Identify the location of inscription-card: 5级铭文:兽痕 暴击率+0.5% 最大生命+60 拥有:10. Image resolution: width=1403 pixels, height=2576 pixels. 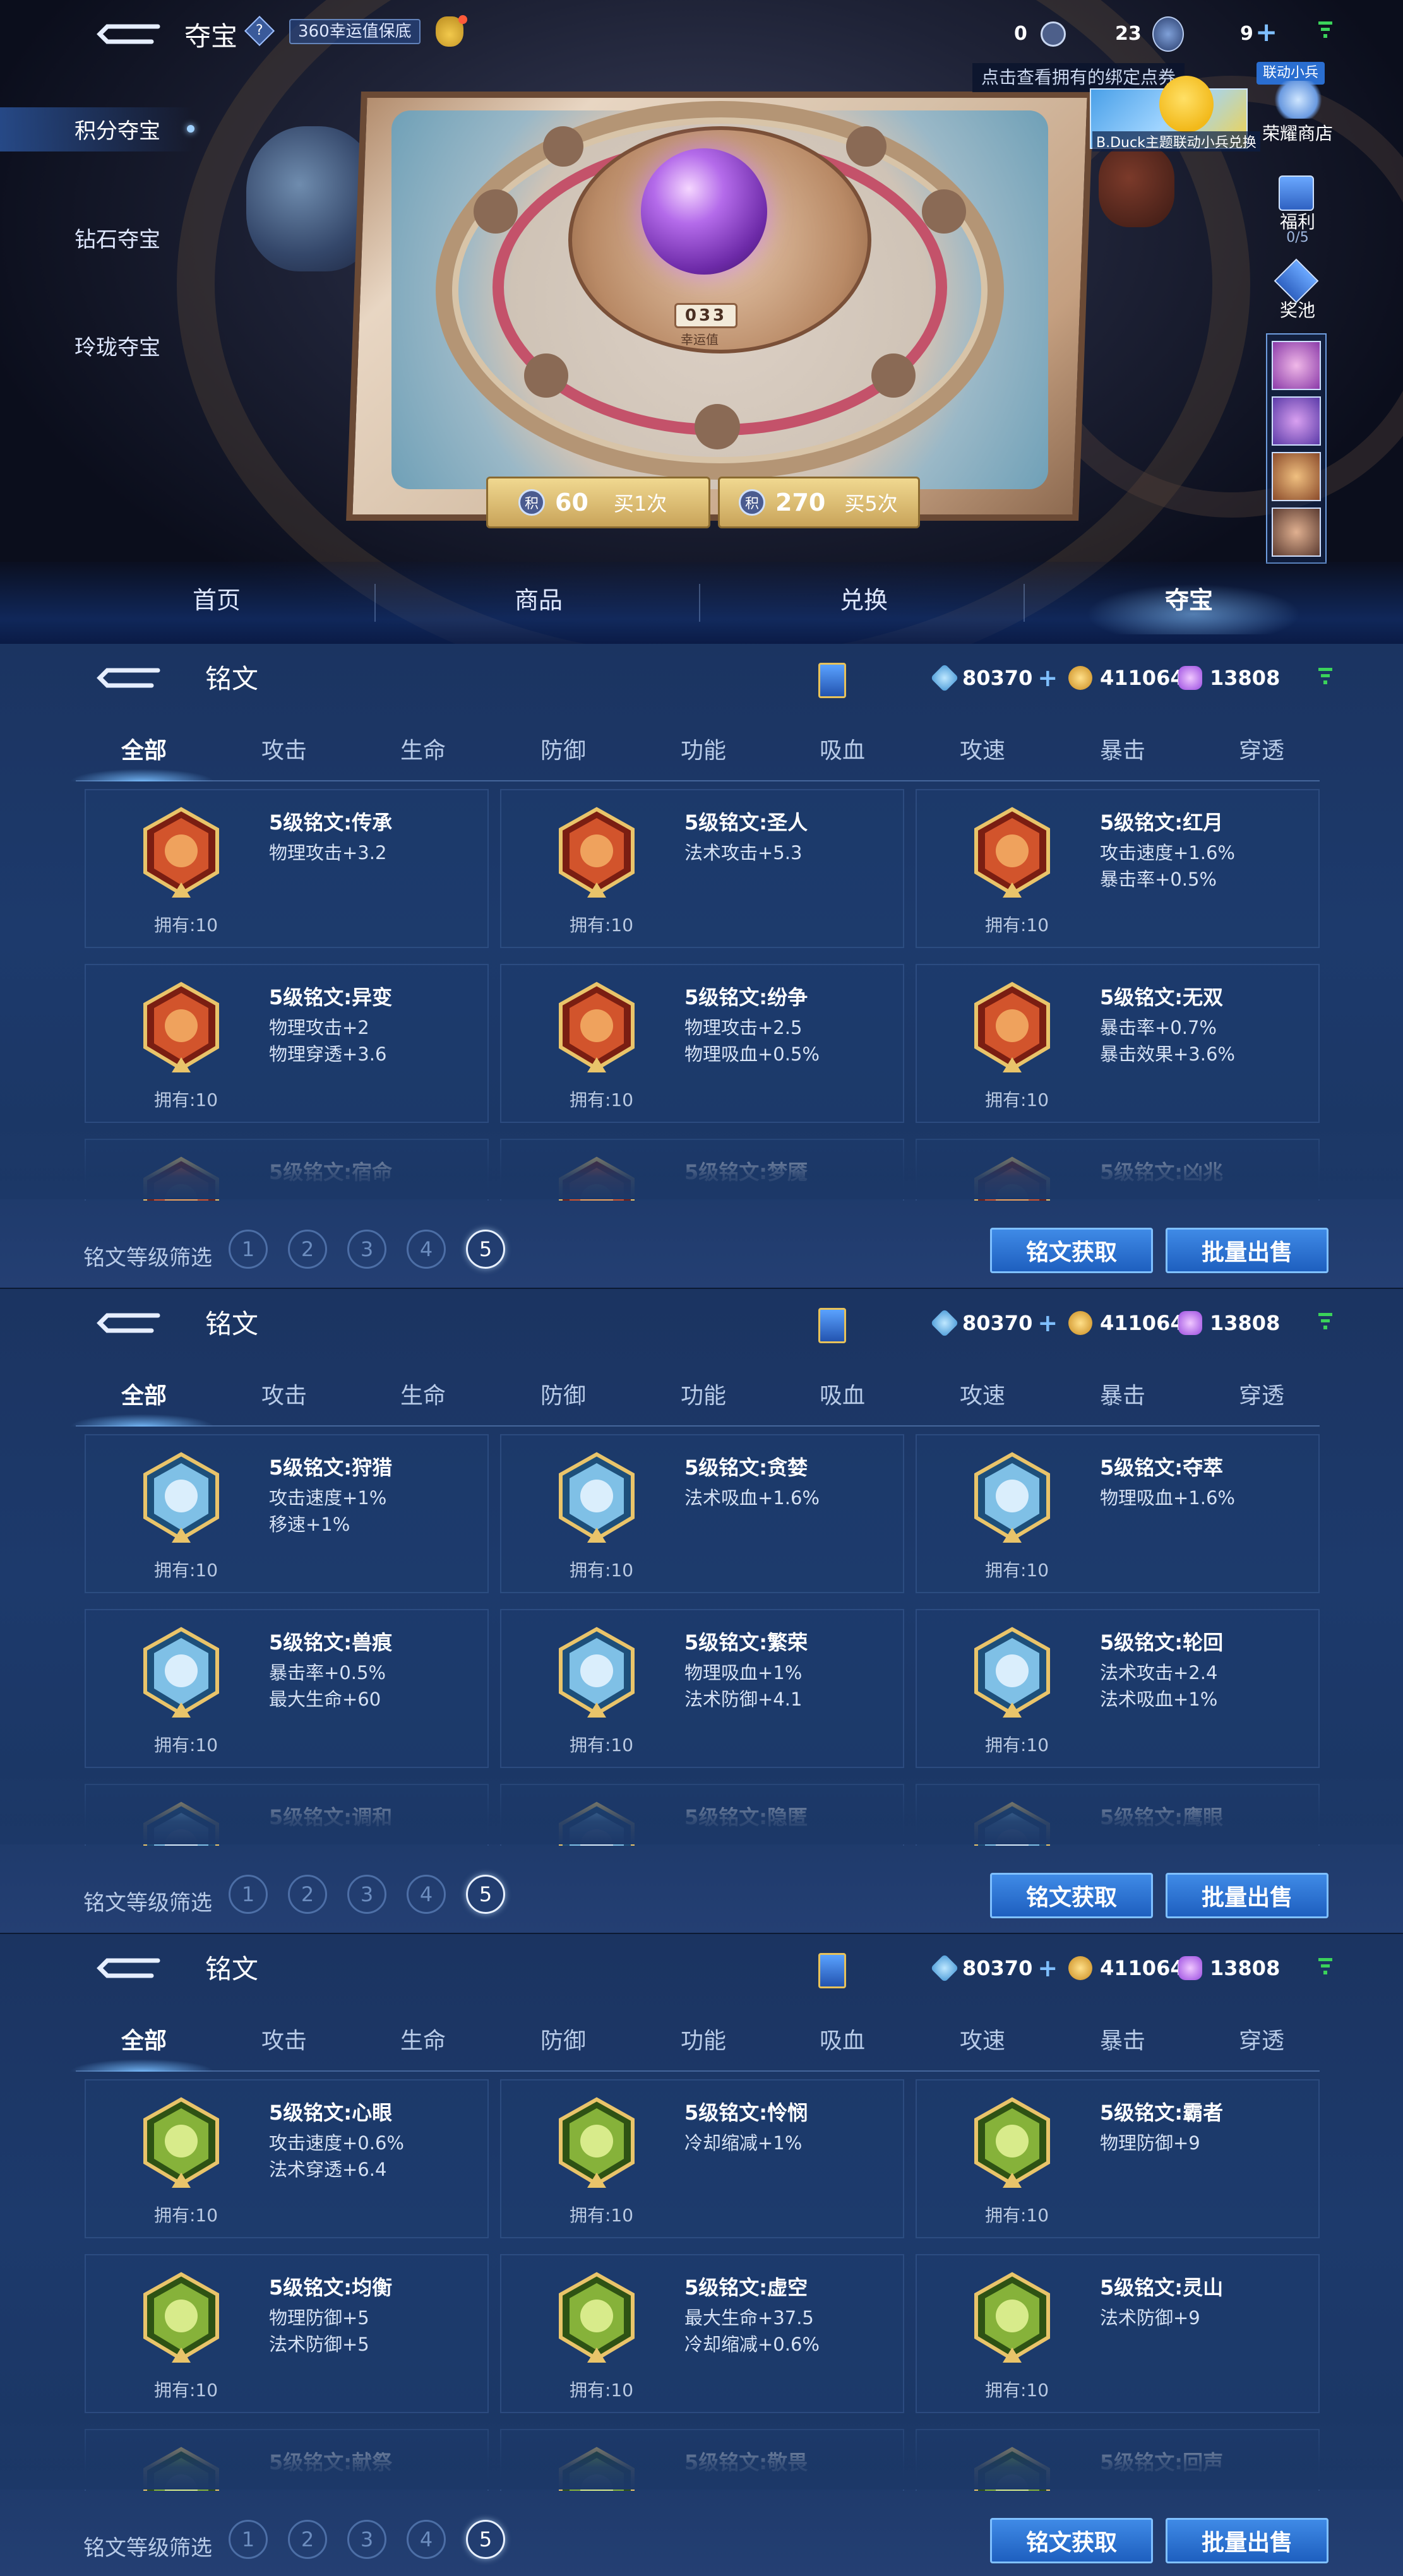
(287, 1688).